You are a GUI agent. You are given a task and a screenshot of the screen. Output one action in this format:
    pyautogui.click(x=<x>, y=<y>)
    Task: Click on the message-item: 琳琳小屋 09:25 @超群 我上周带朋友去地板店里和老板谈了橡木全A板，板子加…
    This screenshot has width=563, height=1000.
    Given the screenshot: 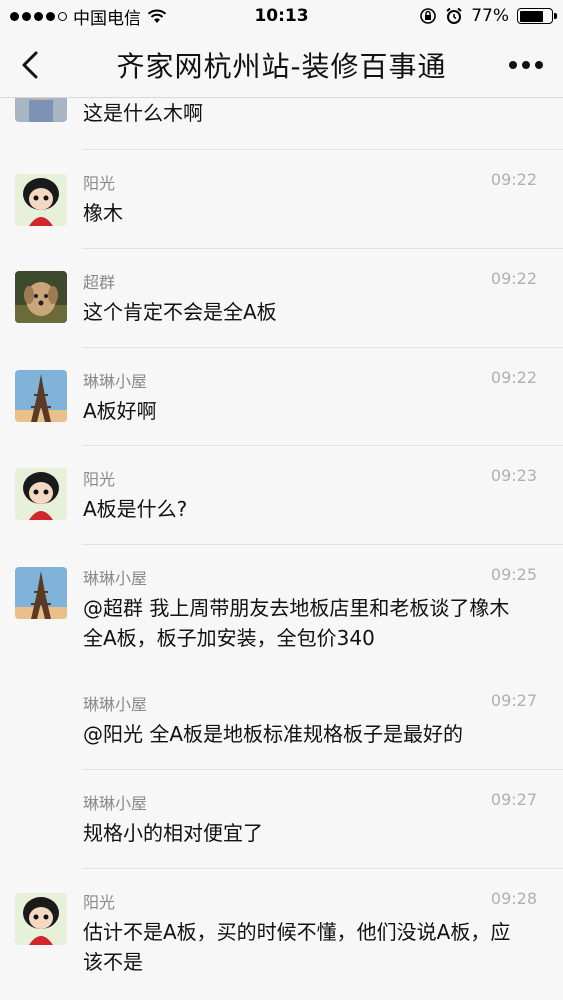 What is the action you would take?
    pyautogui.click(x=281, y=608)
    